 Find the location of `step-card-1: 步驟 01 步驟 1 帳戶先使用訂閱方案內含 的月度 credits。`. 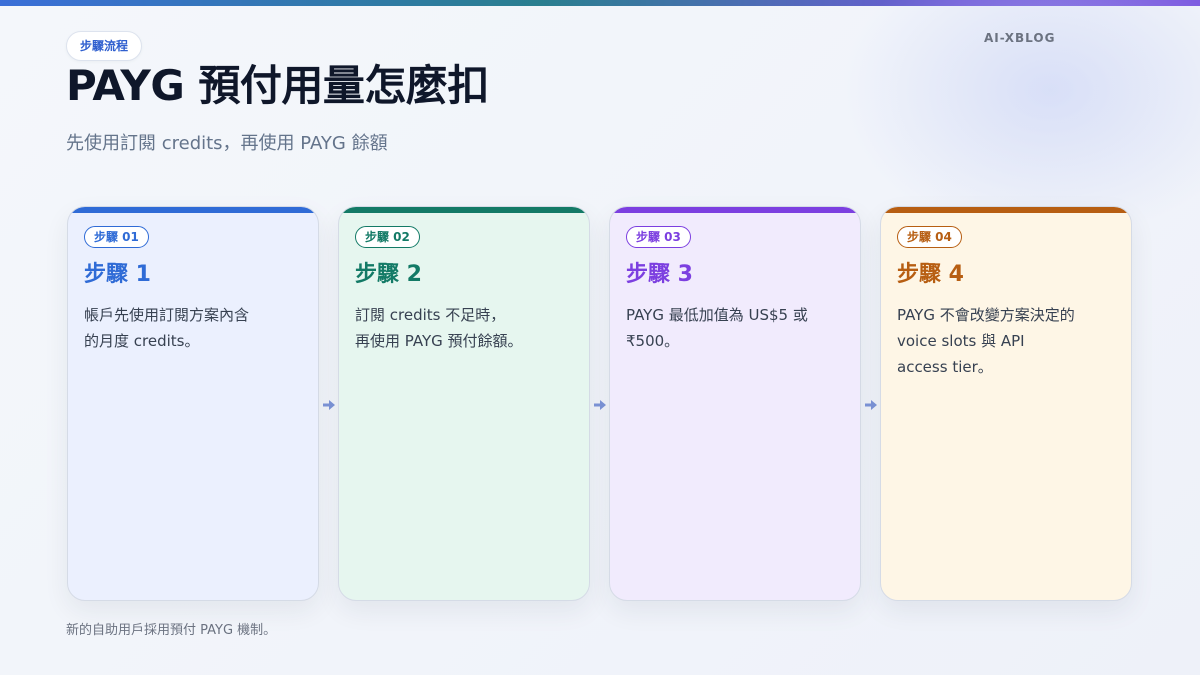

step-card-1: 步驟 01 步驟 1 帳戶先使用訂閱方案內含 的月度 credits。 is located at coordinates (193, 403).